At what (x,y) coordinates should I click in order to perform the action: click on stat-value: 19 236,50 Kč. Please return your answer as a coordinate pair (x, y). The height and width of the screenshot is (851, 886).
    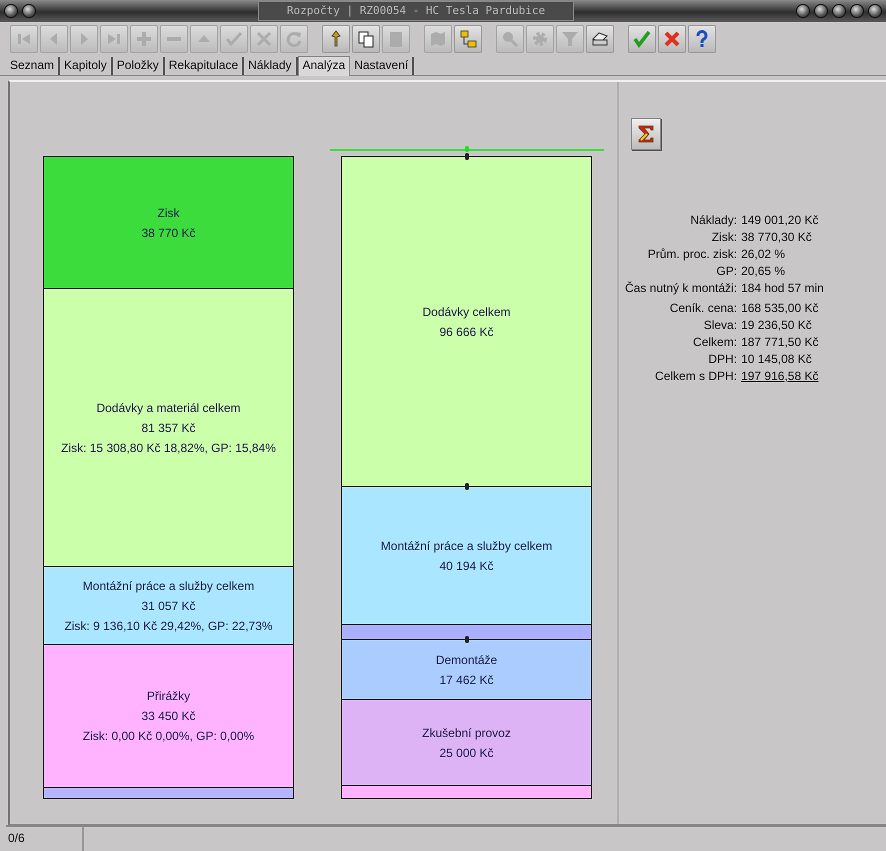
    Looking at the image, I should click on (777, 325).